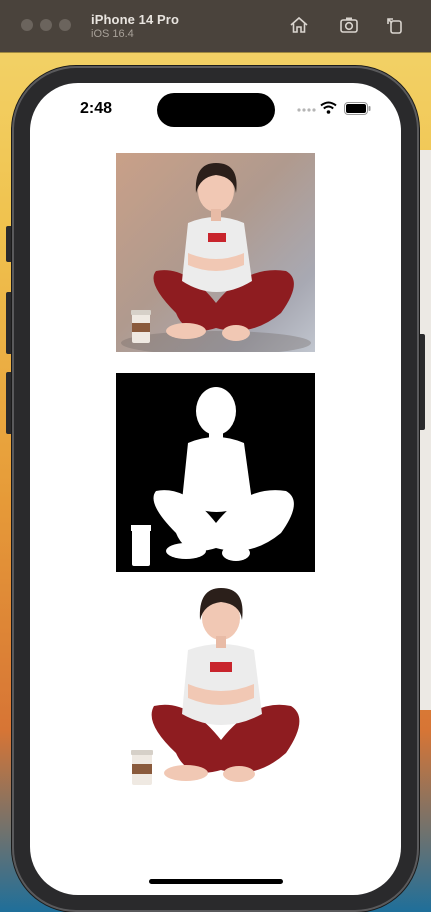 The height and width of the screenshot is (912, 431). What do you see at coordinates (221, 698) in the screenshot?
I see `cutout-result` at bounding box center [221, 698].